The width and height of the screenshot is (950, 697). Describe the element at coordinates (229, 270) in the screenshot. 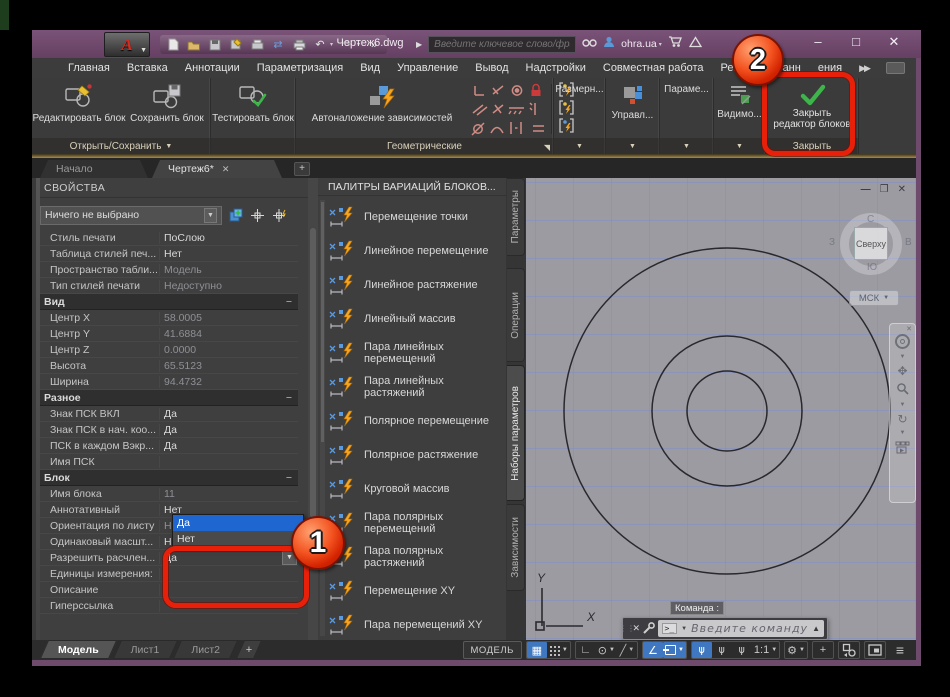

I see `property-value: Модель` at that location.